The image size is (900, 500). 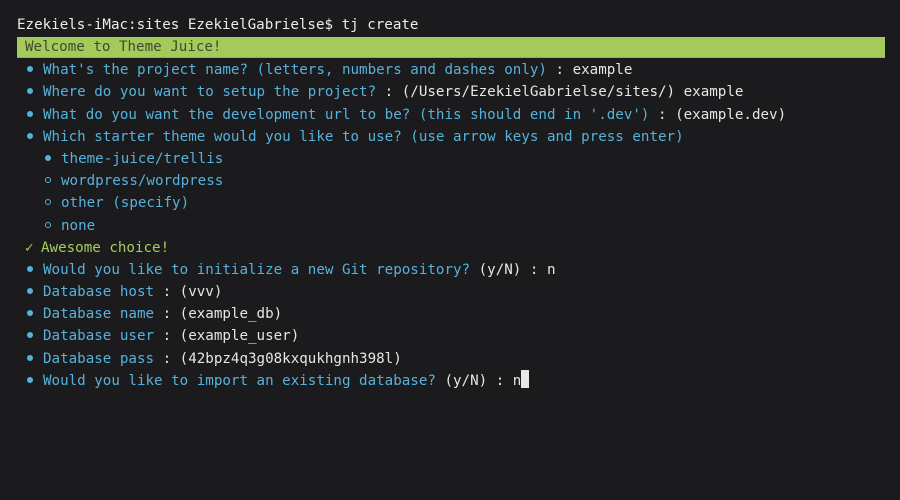 What do you see at coordinates (105, 247) in the screenshot?
I see `confirmation-text: Awesome choice!` at bounding box center [105, 247].